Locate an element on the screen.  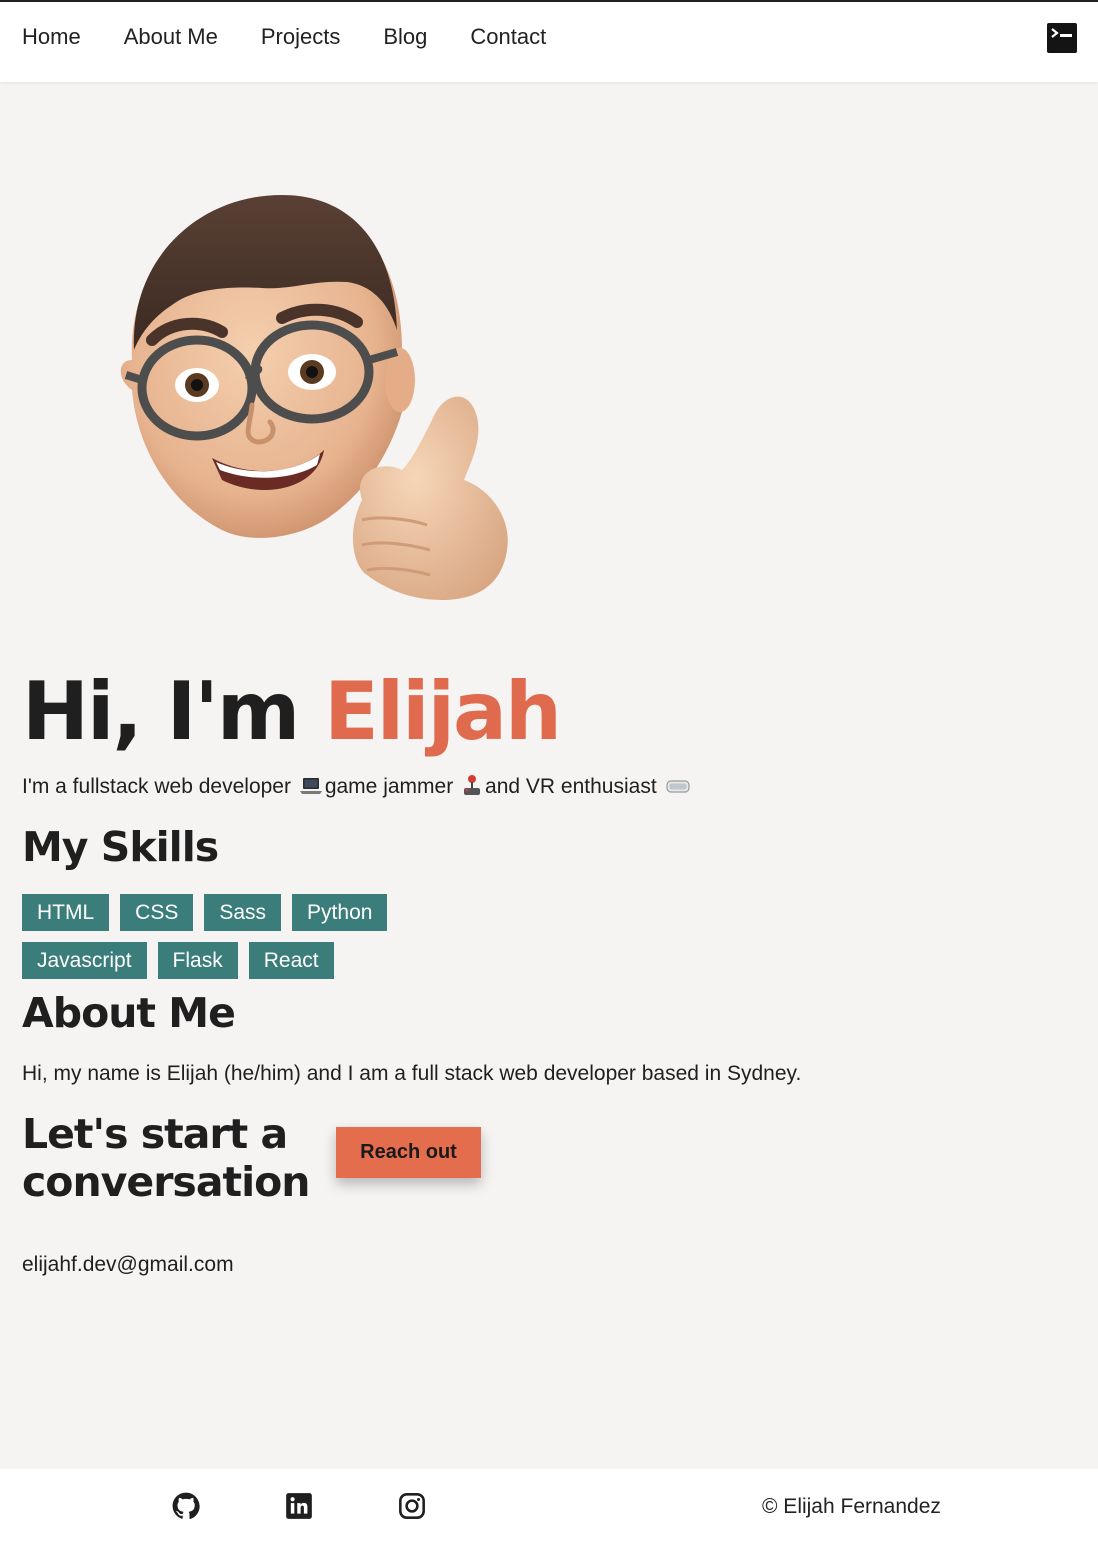
skills-row-1: HTML CSS Sass Python is located at coordinates (210, 912).